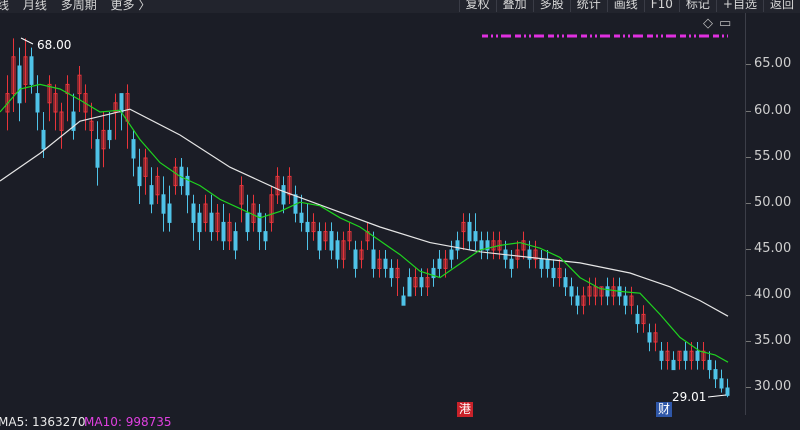  Describe the element at coordinates (768, 386) in the screenshot. I see `price-tick: 30.00` at that location.